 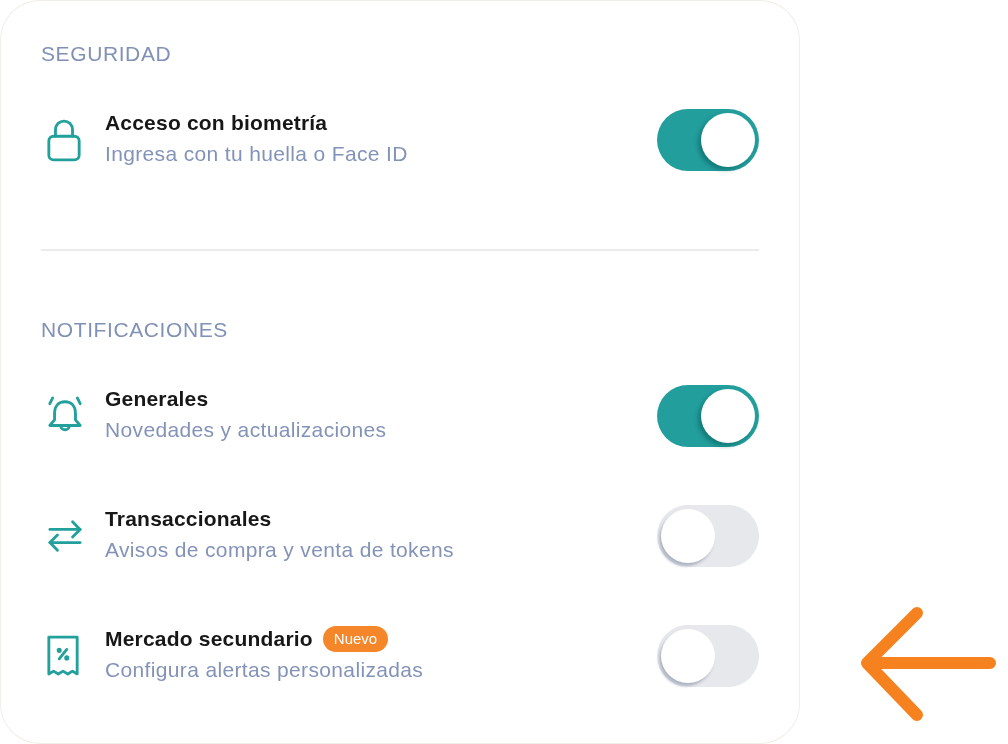 What do you see at coordinates (928, 664) in the screenshot?
I see `left-arrow-icon` at bounding box center [928, 664].